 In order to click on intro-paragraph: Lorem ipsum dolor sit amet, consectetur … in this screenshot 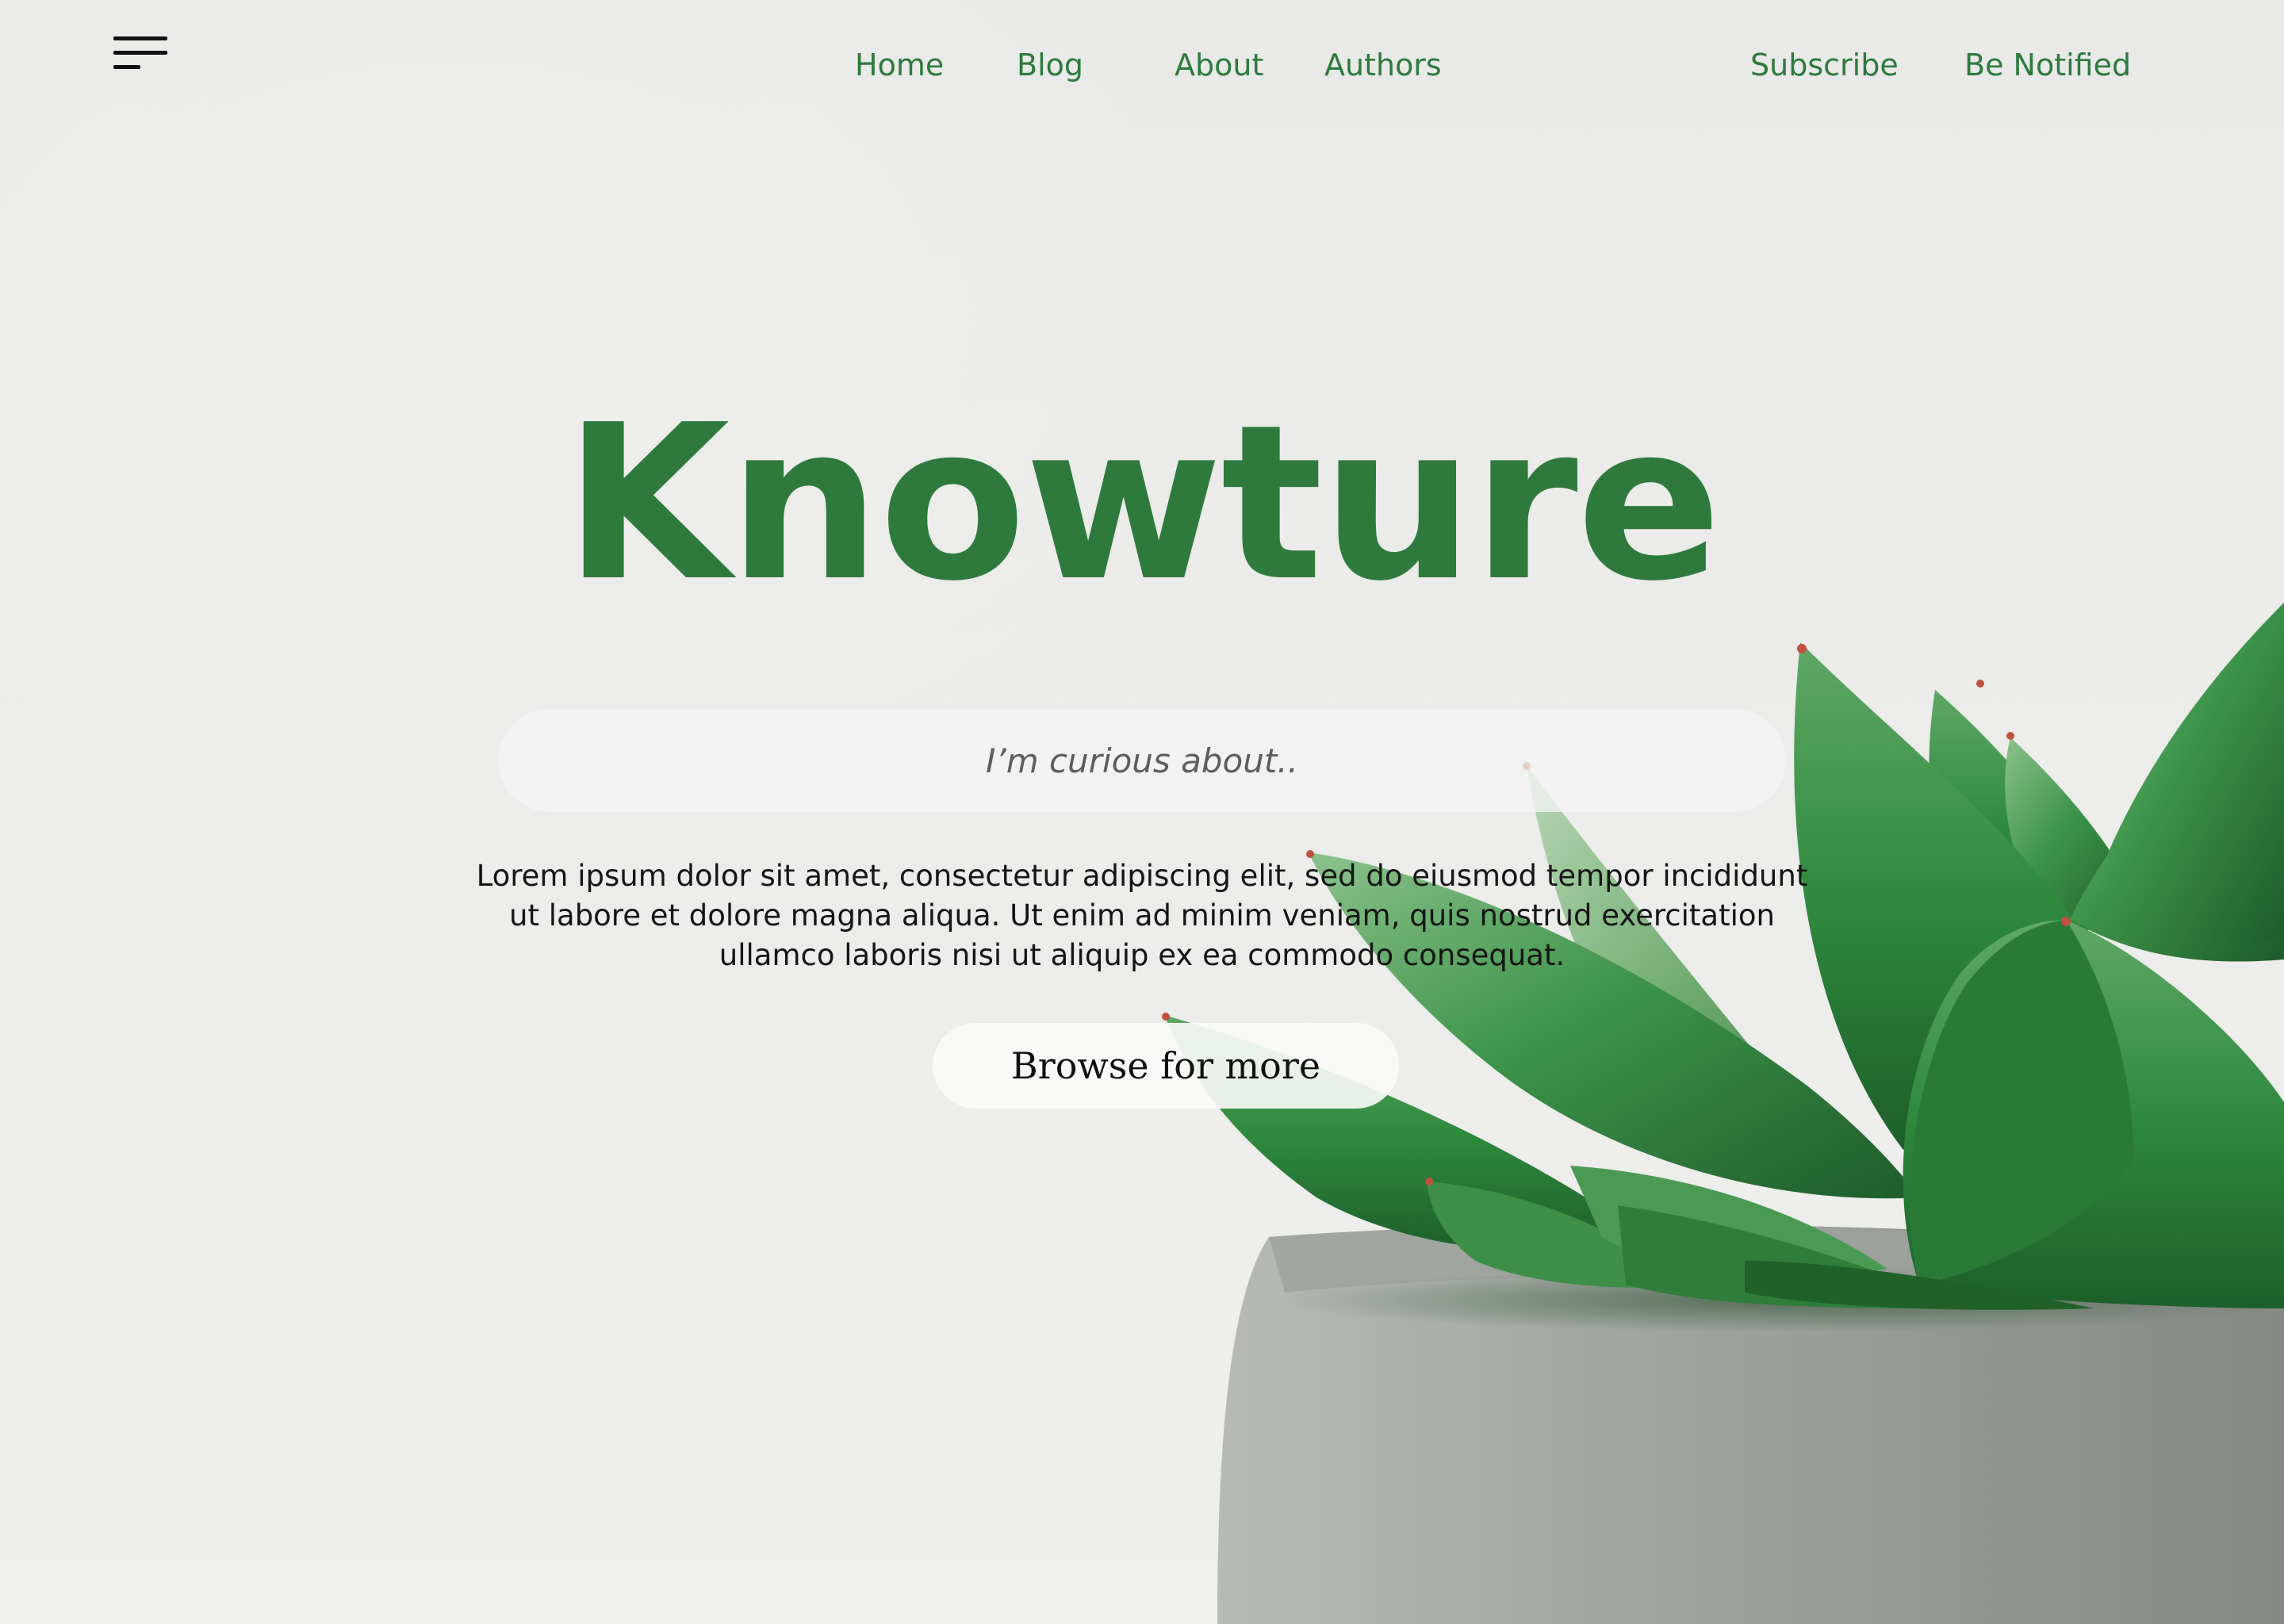, I will do `click(1142, 915)`.